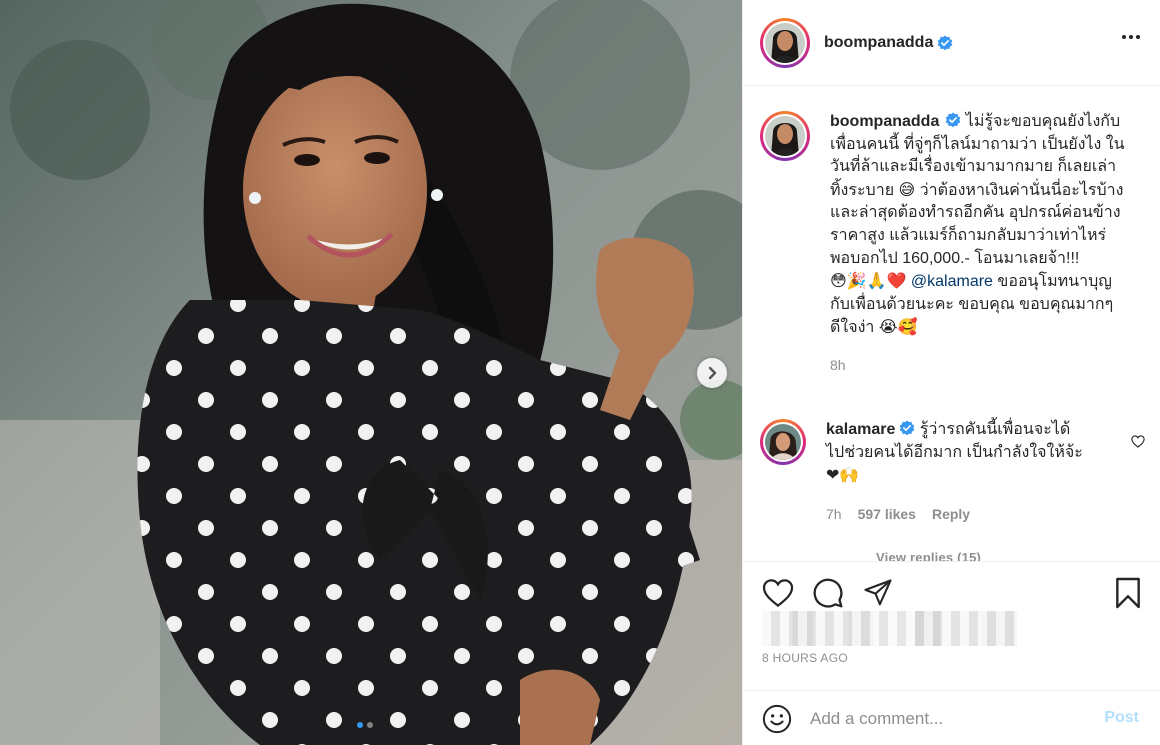 The height and width of the screenshot is (745, 1160). I want to click on add-comment-bar: Post, so click(951, 717).